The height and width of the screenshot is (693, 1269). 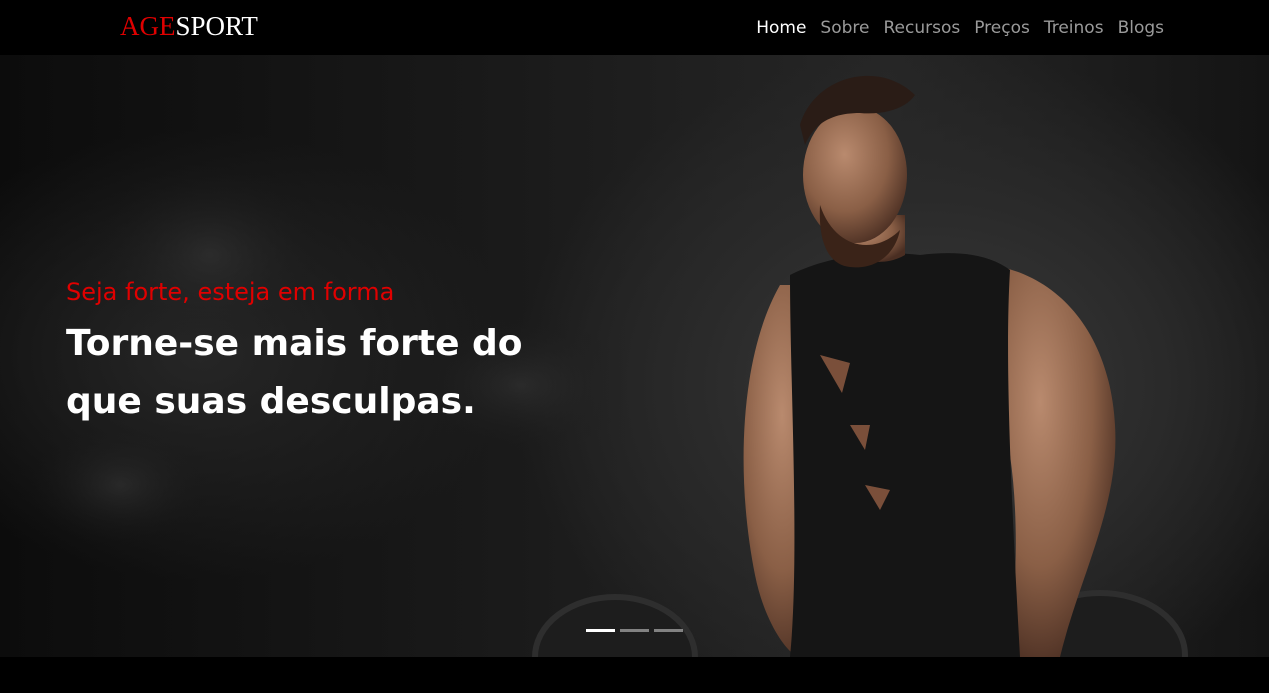 I want to click on carousel-indicators, so click(x=634, y=630).